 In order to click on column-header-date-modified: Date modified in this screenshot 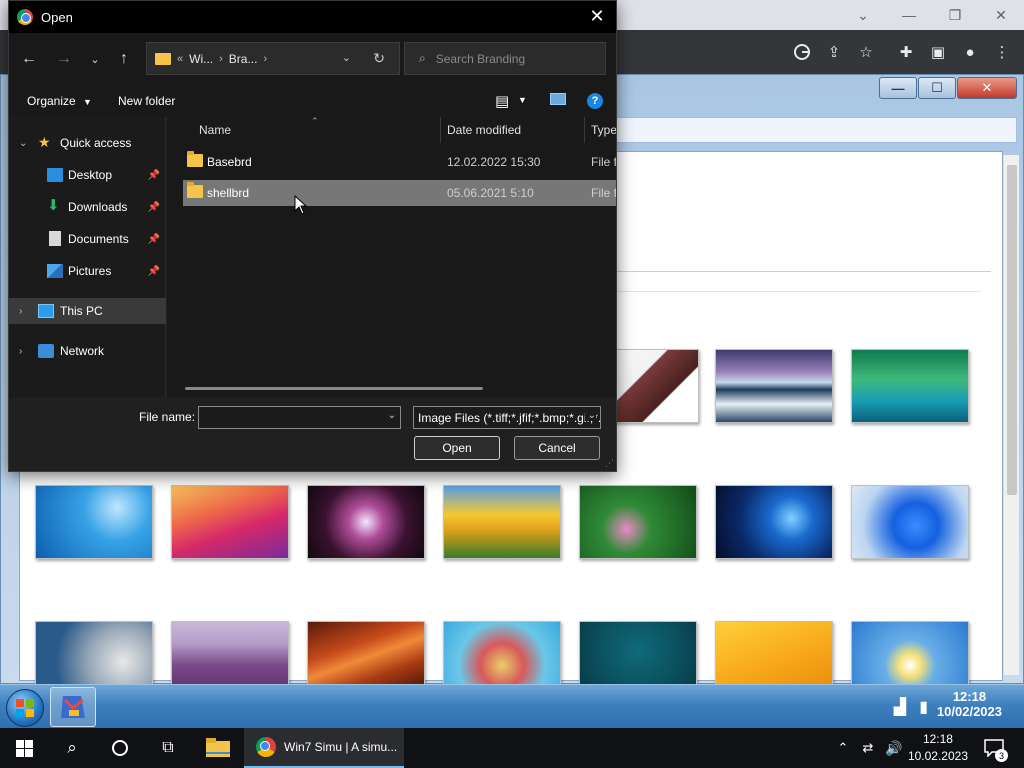, I will do `click(484, 130)`.